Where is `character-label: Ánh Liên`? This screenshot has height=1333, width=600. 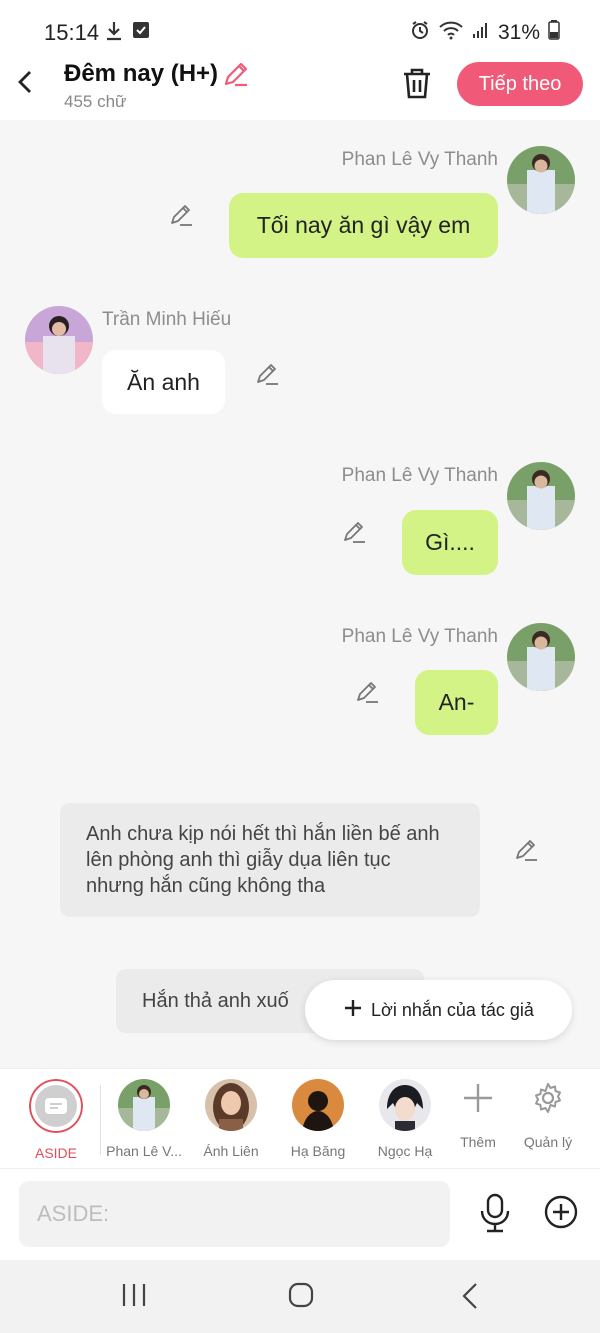 character-label: Ánh Liên is located at coordinates (231, 1151).